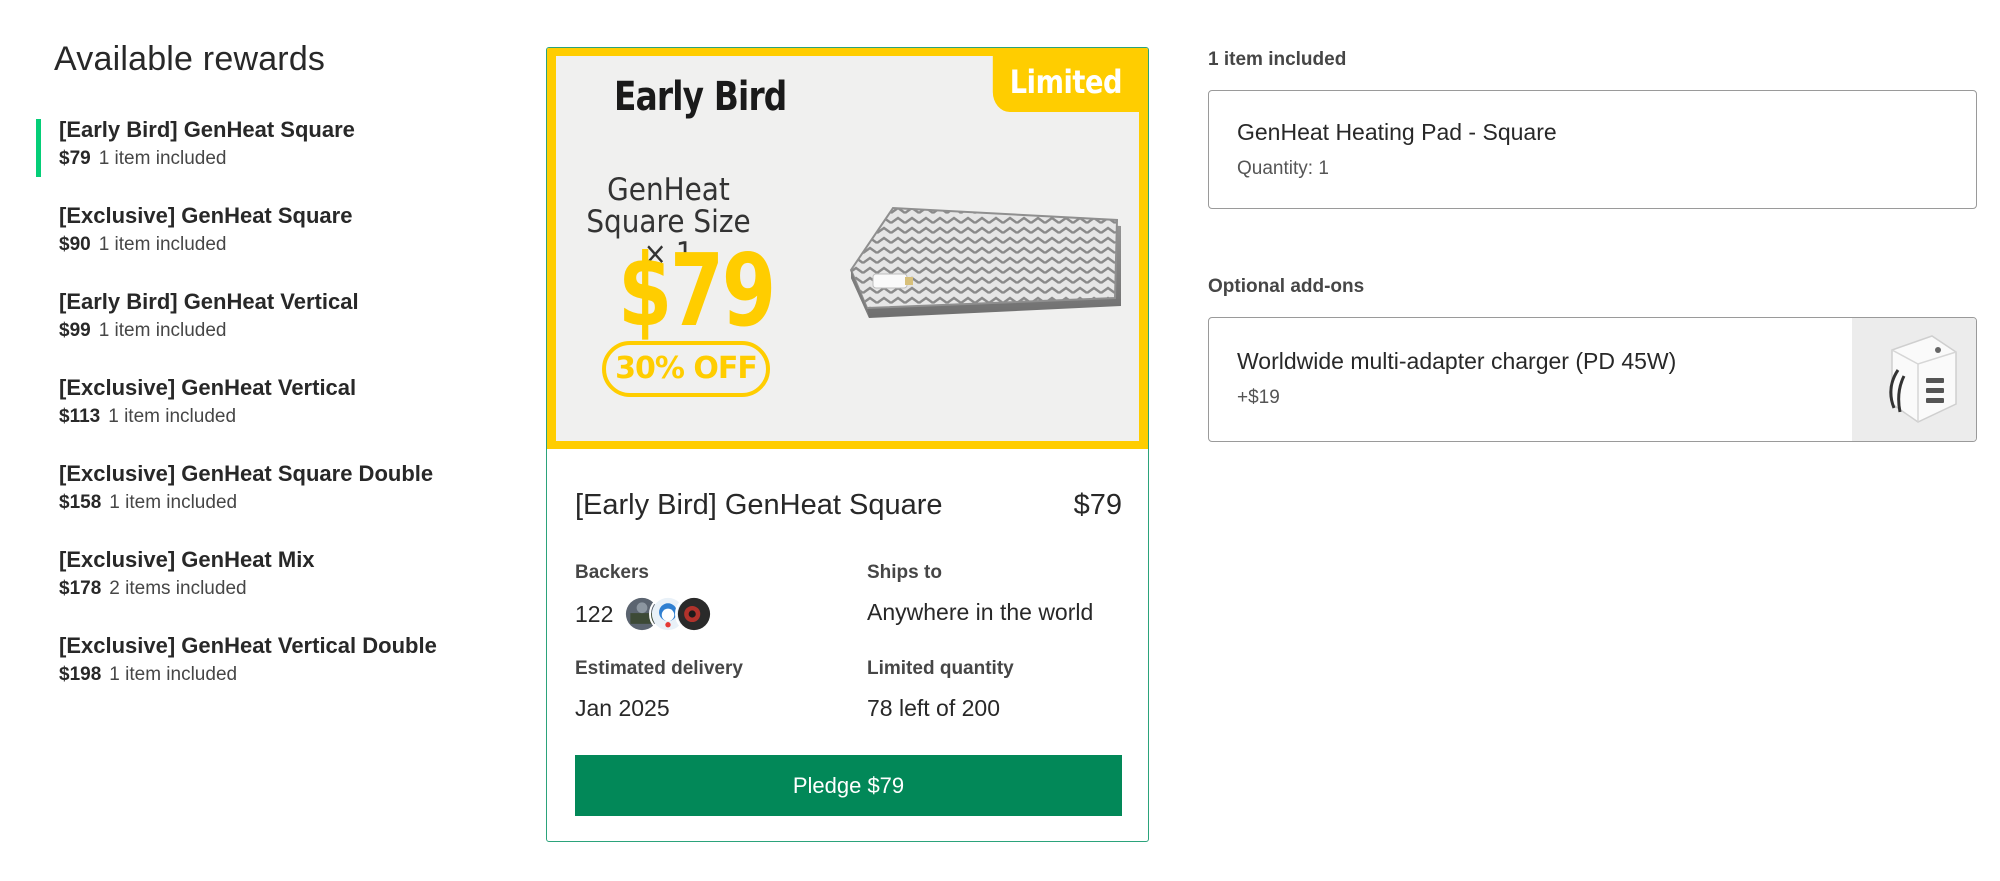  What do you see at coordinates (206, 215) in the screenshot?
I see `reward-name: [Exclusive] GenHeat Square` at bounding box center [206, 215].